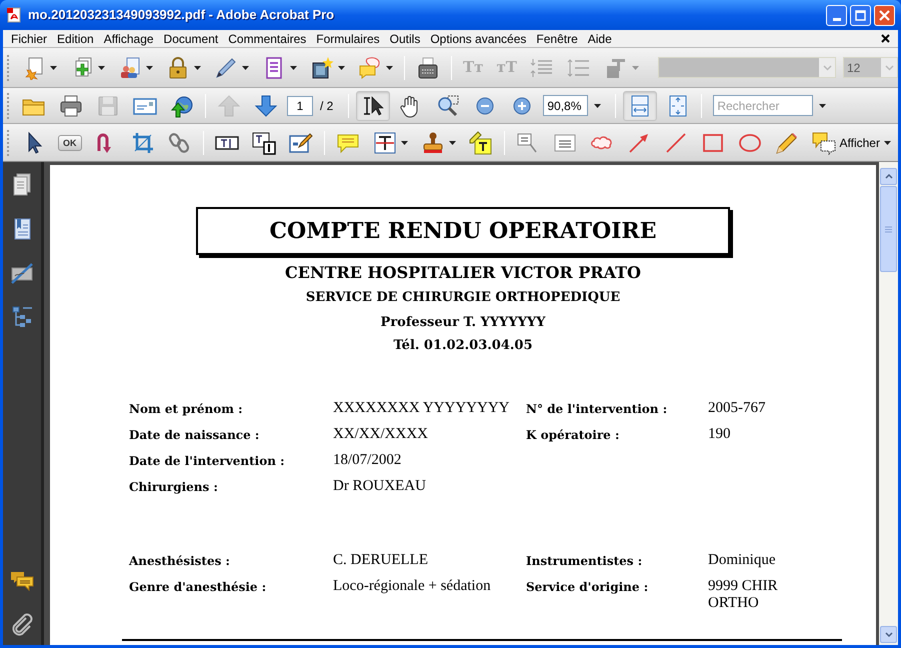 This screenshot has width=901, height=648. Describe the element at coordinates (854, 68) in the screenshot. I see `font-size-value: 12` at that location.